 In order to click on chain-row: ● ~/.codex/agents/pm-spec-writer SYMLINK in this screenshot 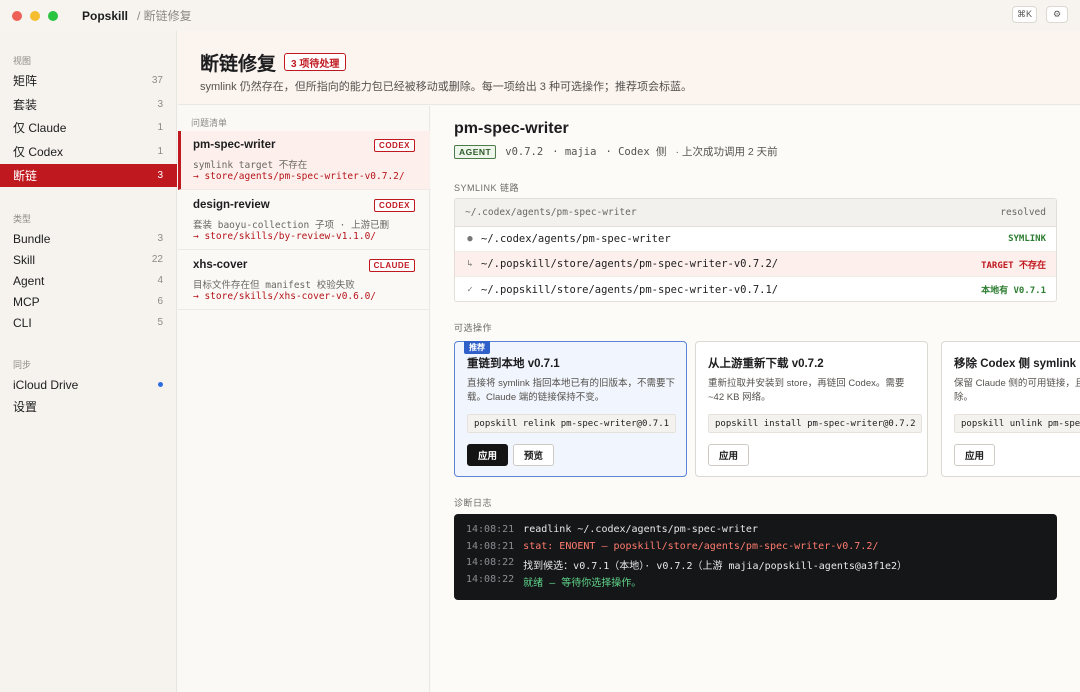, I will do `click(755, 239)`.